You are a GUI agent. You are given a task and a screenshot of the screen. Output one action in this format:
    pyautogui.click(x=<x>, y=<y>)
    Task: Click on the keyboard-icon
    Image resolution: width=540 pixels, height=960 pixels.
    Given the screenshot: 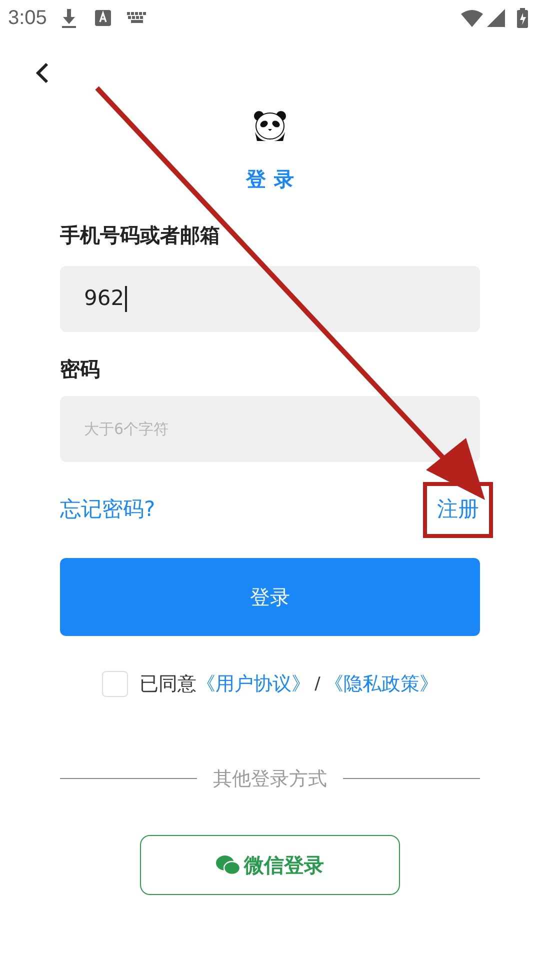 What is the action you would take?
    pyautogui.click(x=136, y=18)
    